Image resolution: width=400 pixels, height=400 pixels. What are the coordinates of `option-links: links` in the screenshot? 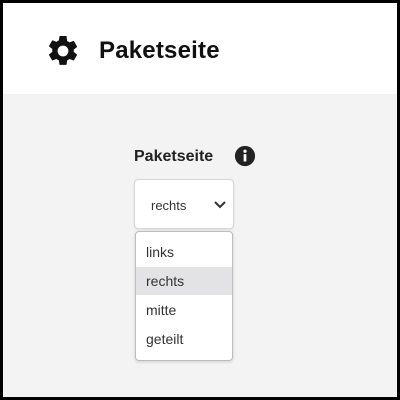 It's located at (184, 252).